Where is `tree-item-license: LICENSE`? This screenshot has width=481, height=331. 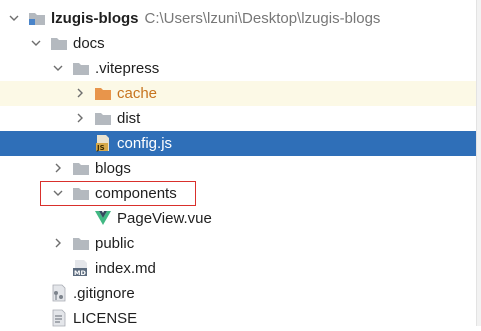
tree-item-license: LICENSE is located at coordinates (238, 318).